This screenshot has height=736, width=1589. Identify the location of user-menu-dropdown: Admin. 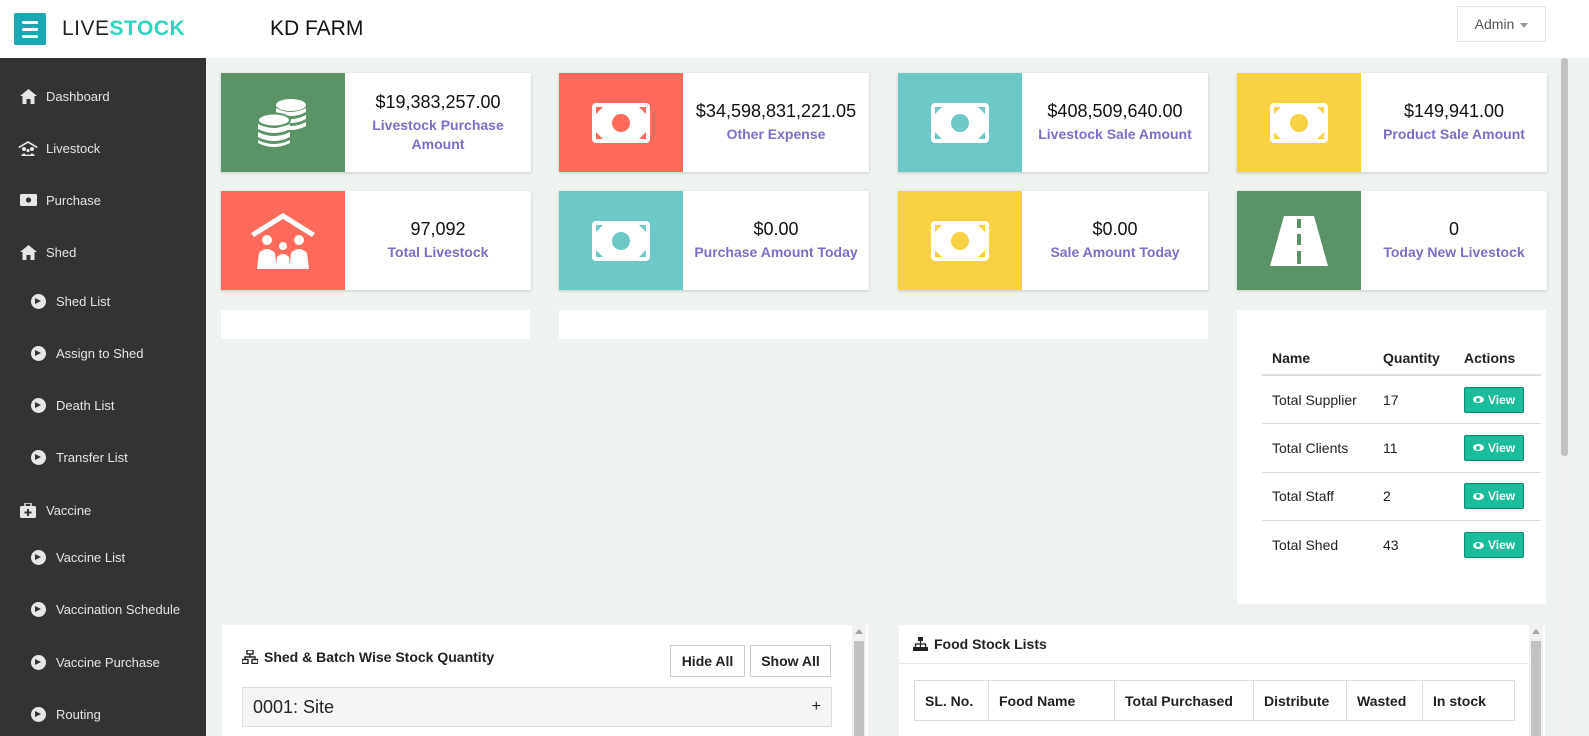
(1501, 24).